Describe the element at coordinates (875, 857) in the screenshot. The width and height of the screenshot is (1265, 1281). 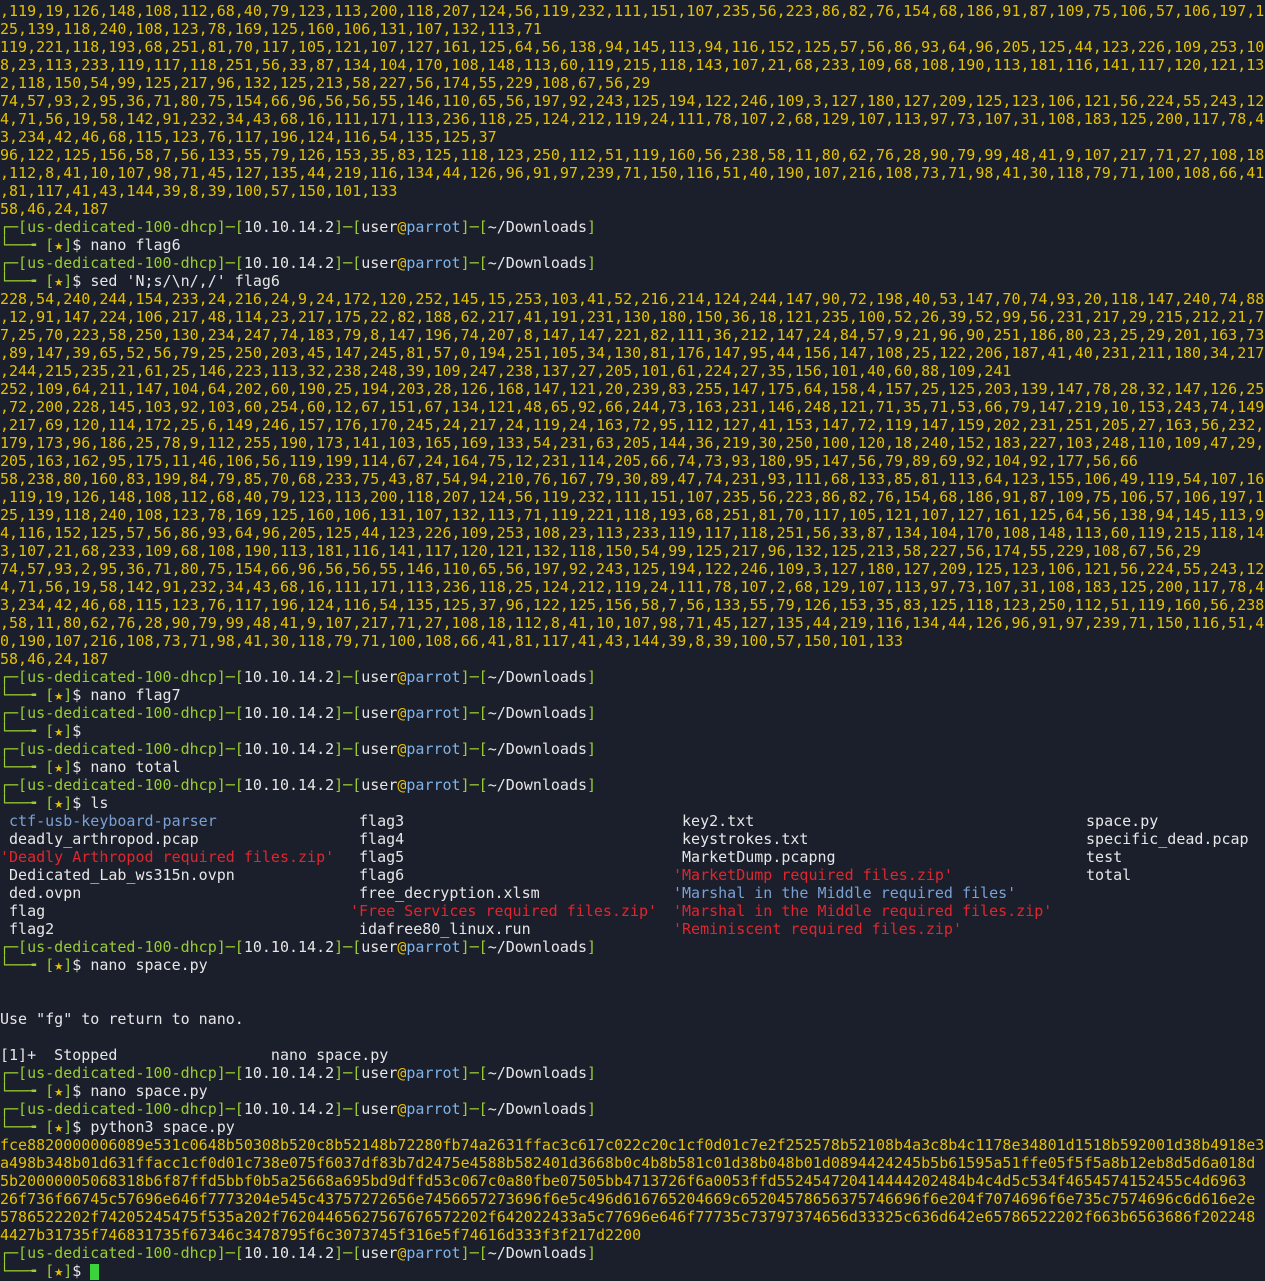
I see `ls-cell: MarketDump.pcapng` at that location.